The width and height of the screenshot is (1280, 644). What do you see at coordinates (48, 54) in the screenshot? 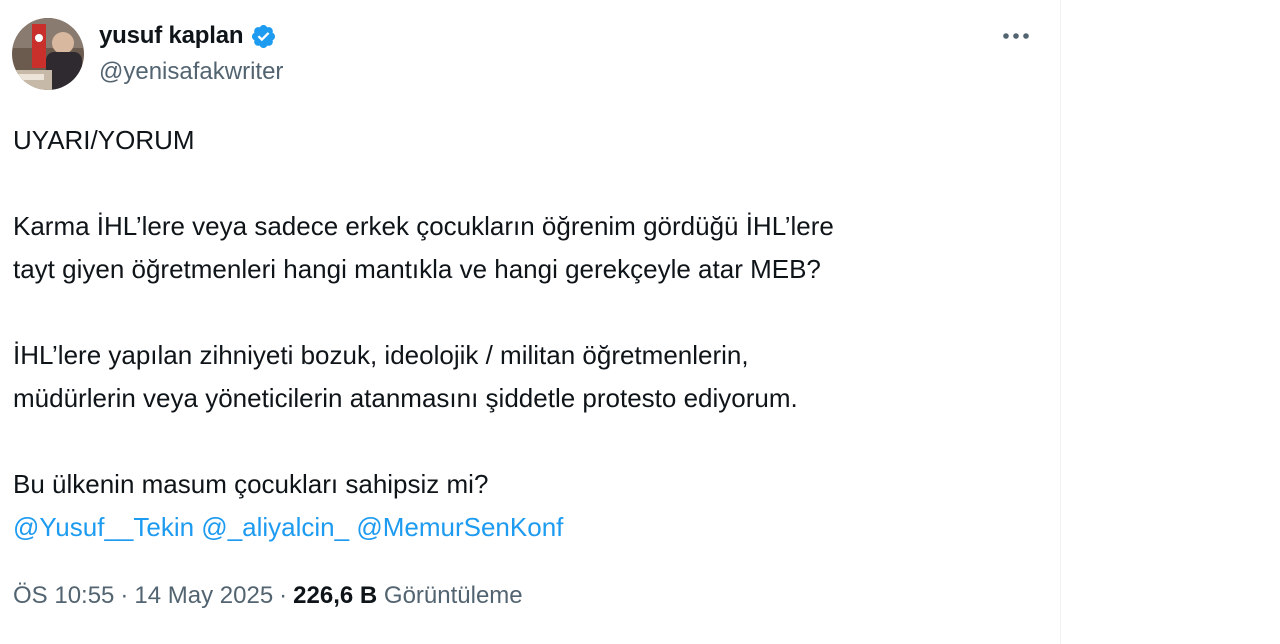
I see `avatar` at bounding box center [48, 54].